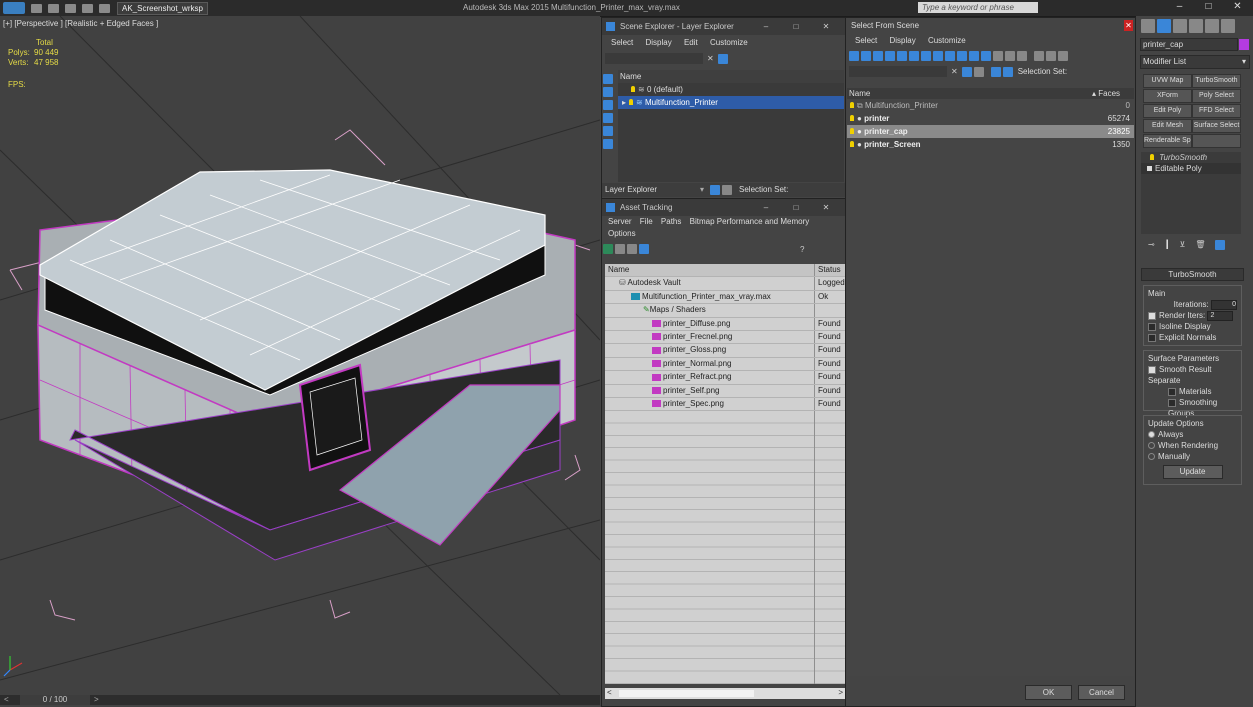 The image size is (1253, 707). What do you see at coordinates (104, 8) in the screenshot?
I see `redo-icon` at bounding box center [104, 8].